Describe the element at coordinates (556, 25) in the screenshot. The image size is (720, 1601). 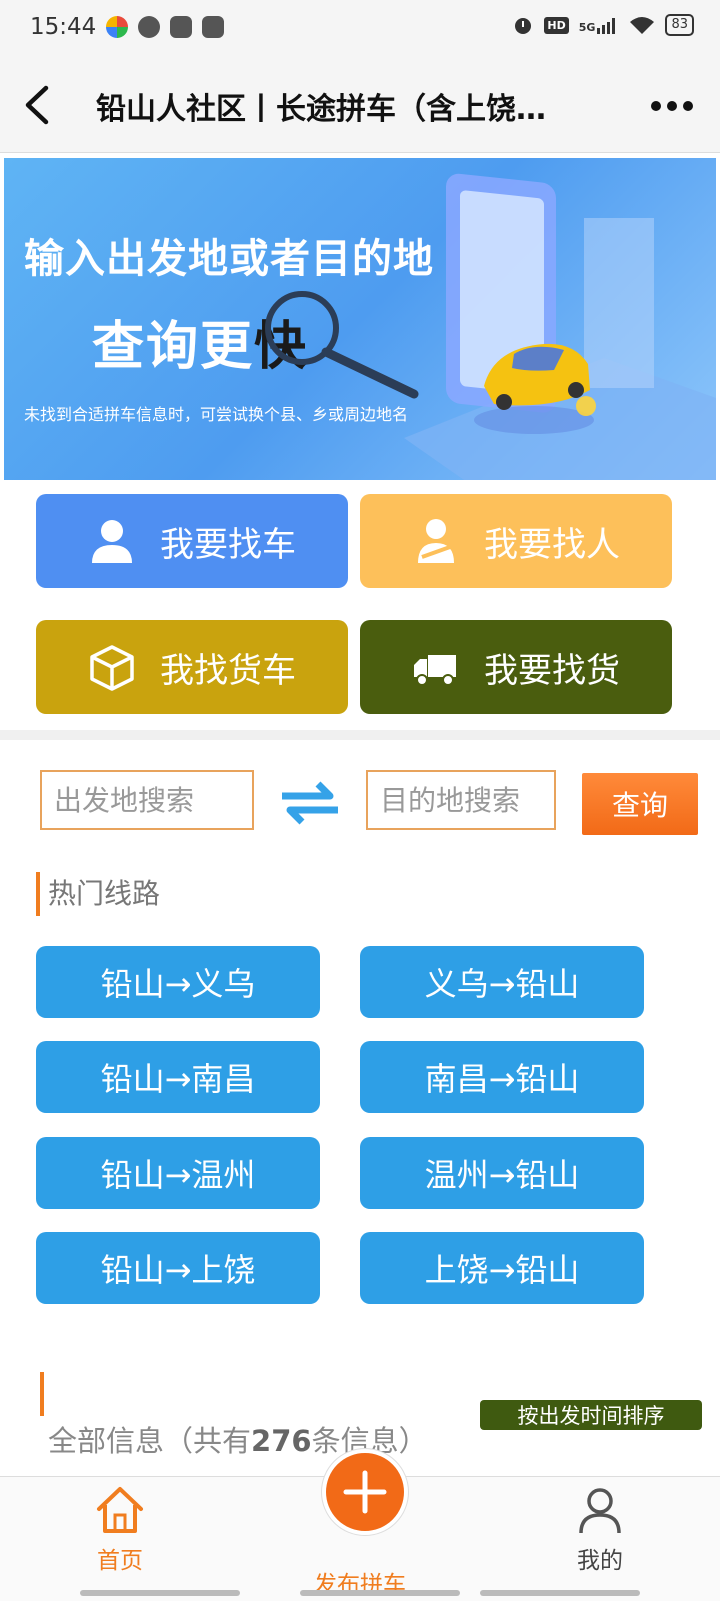
I see `hd-badge: HD` at that location.